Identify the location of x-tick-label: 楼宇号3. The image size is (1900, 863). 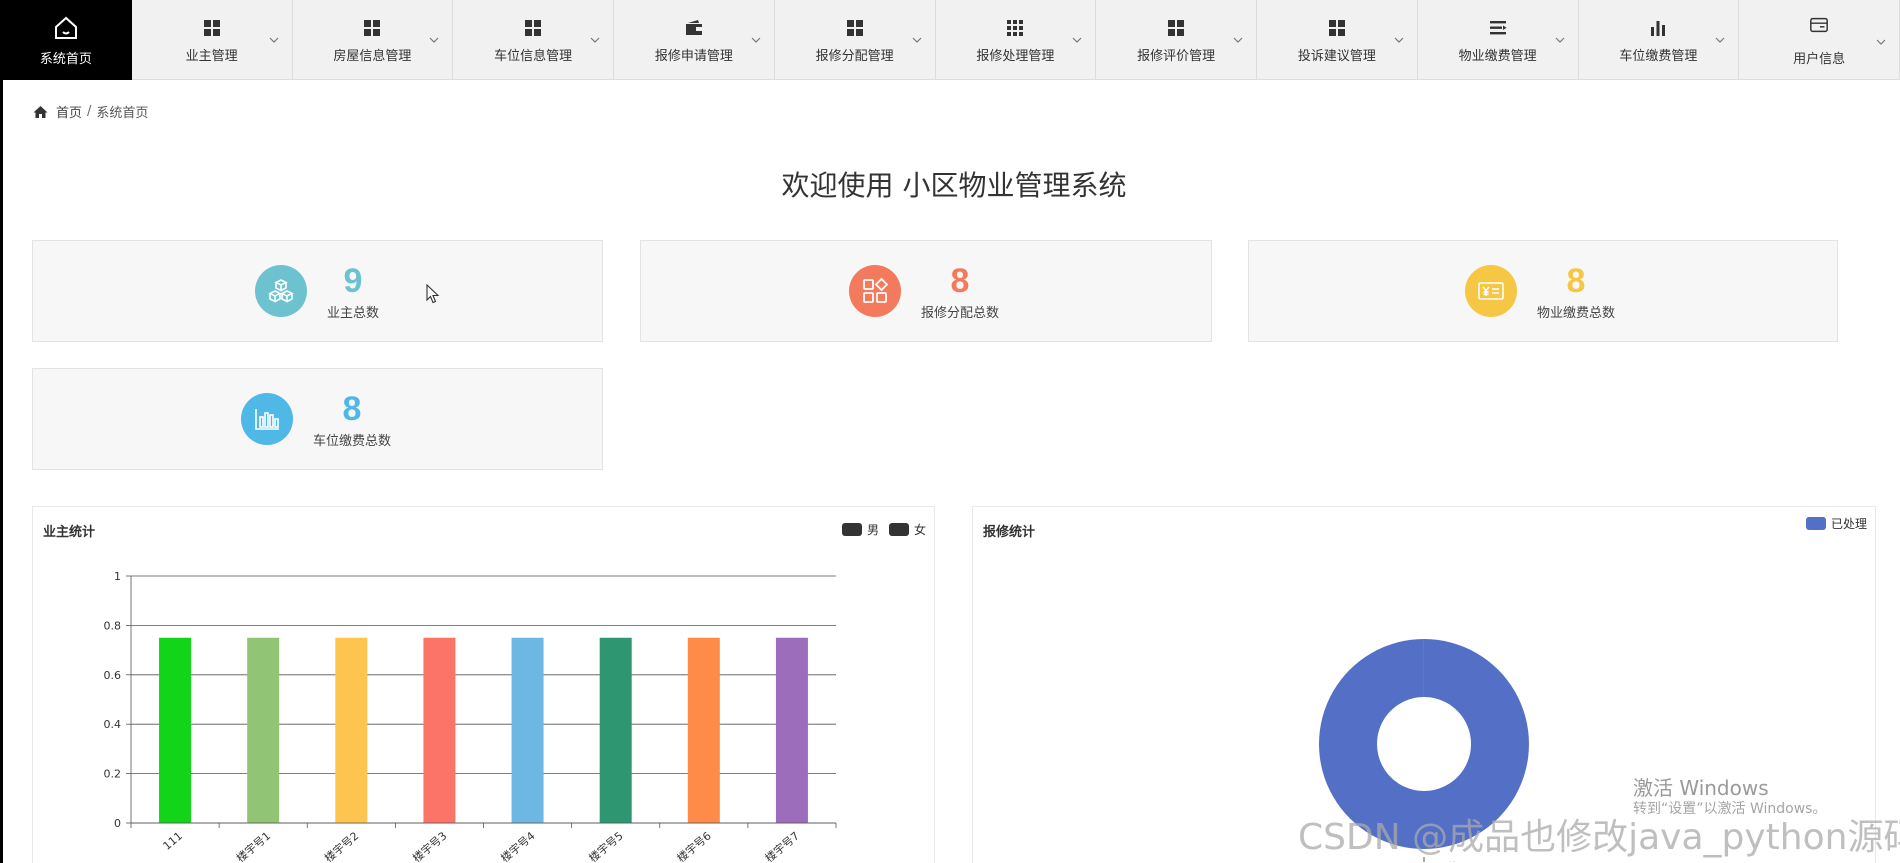
(430, 845).